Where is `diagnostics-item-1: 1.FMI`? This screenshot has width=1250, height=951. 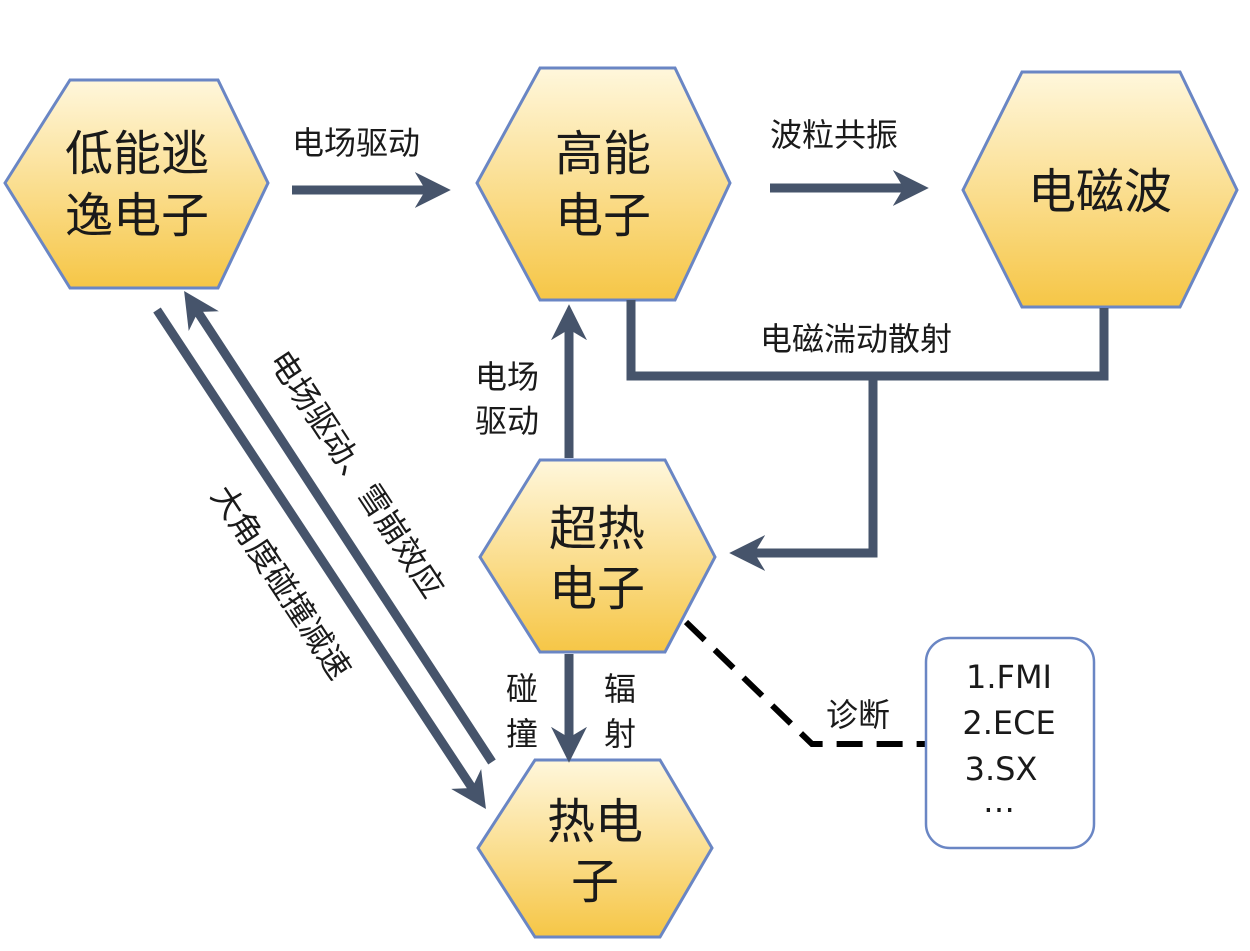
diagnostics-item-1: 1.FMI is located at coordinates (1009, 677).